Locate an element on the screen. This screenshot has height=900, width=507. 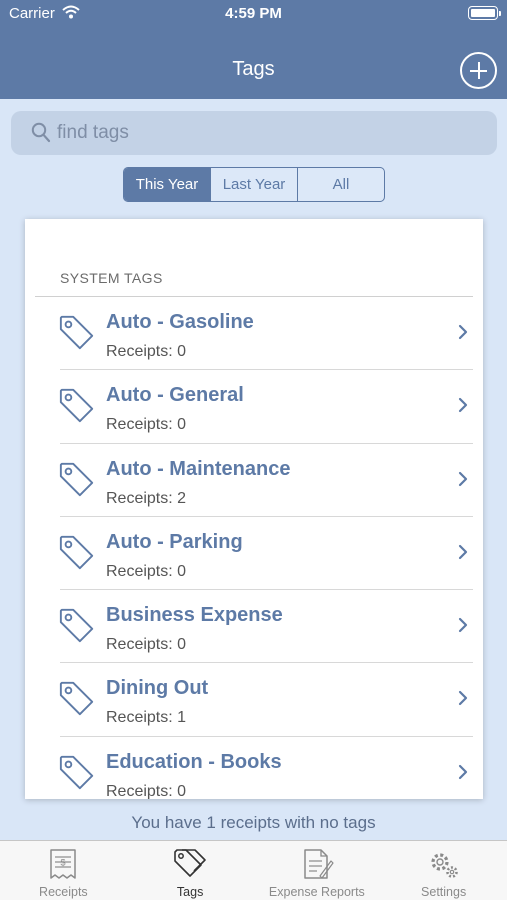
navigation-bar: Tags is located at coordinates (253, 63).